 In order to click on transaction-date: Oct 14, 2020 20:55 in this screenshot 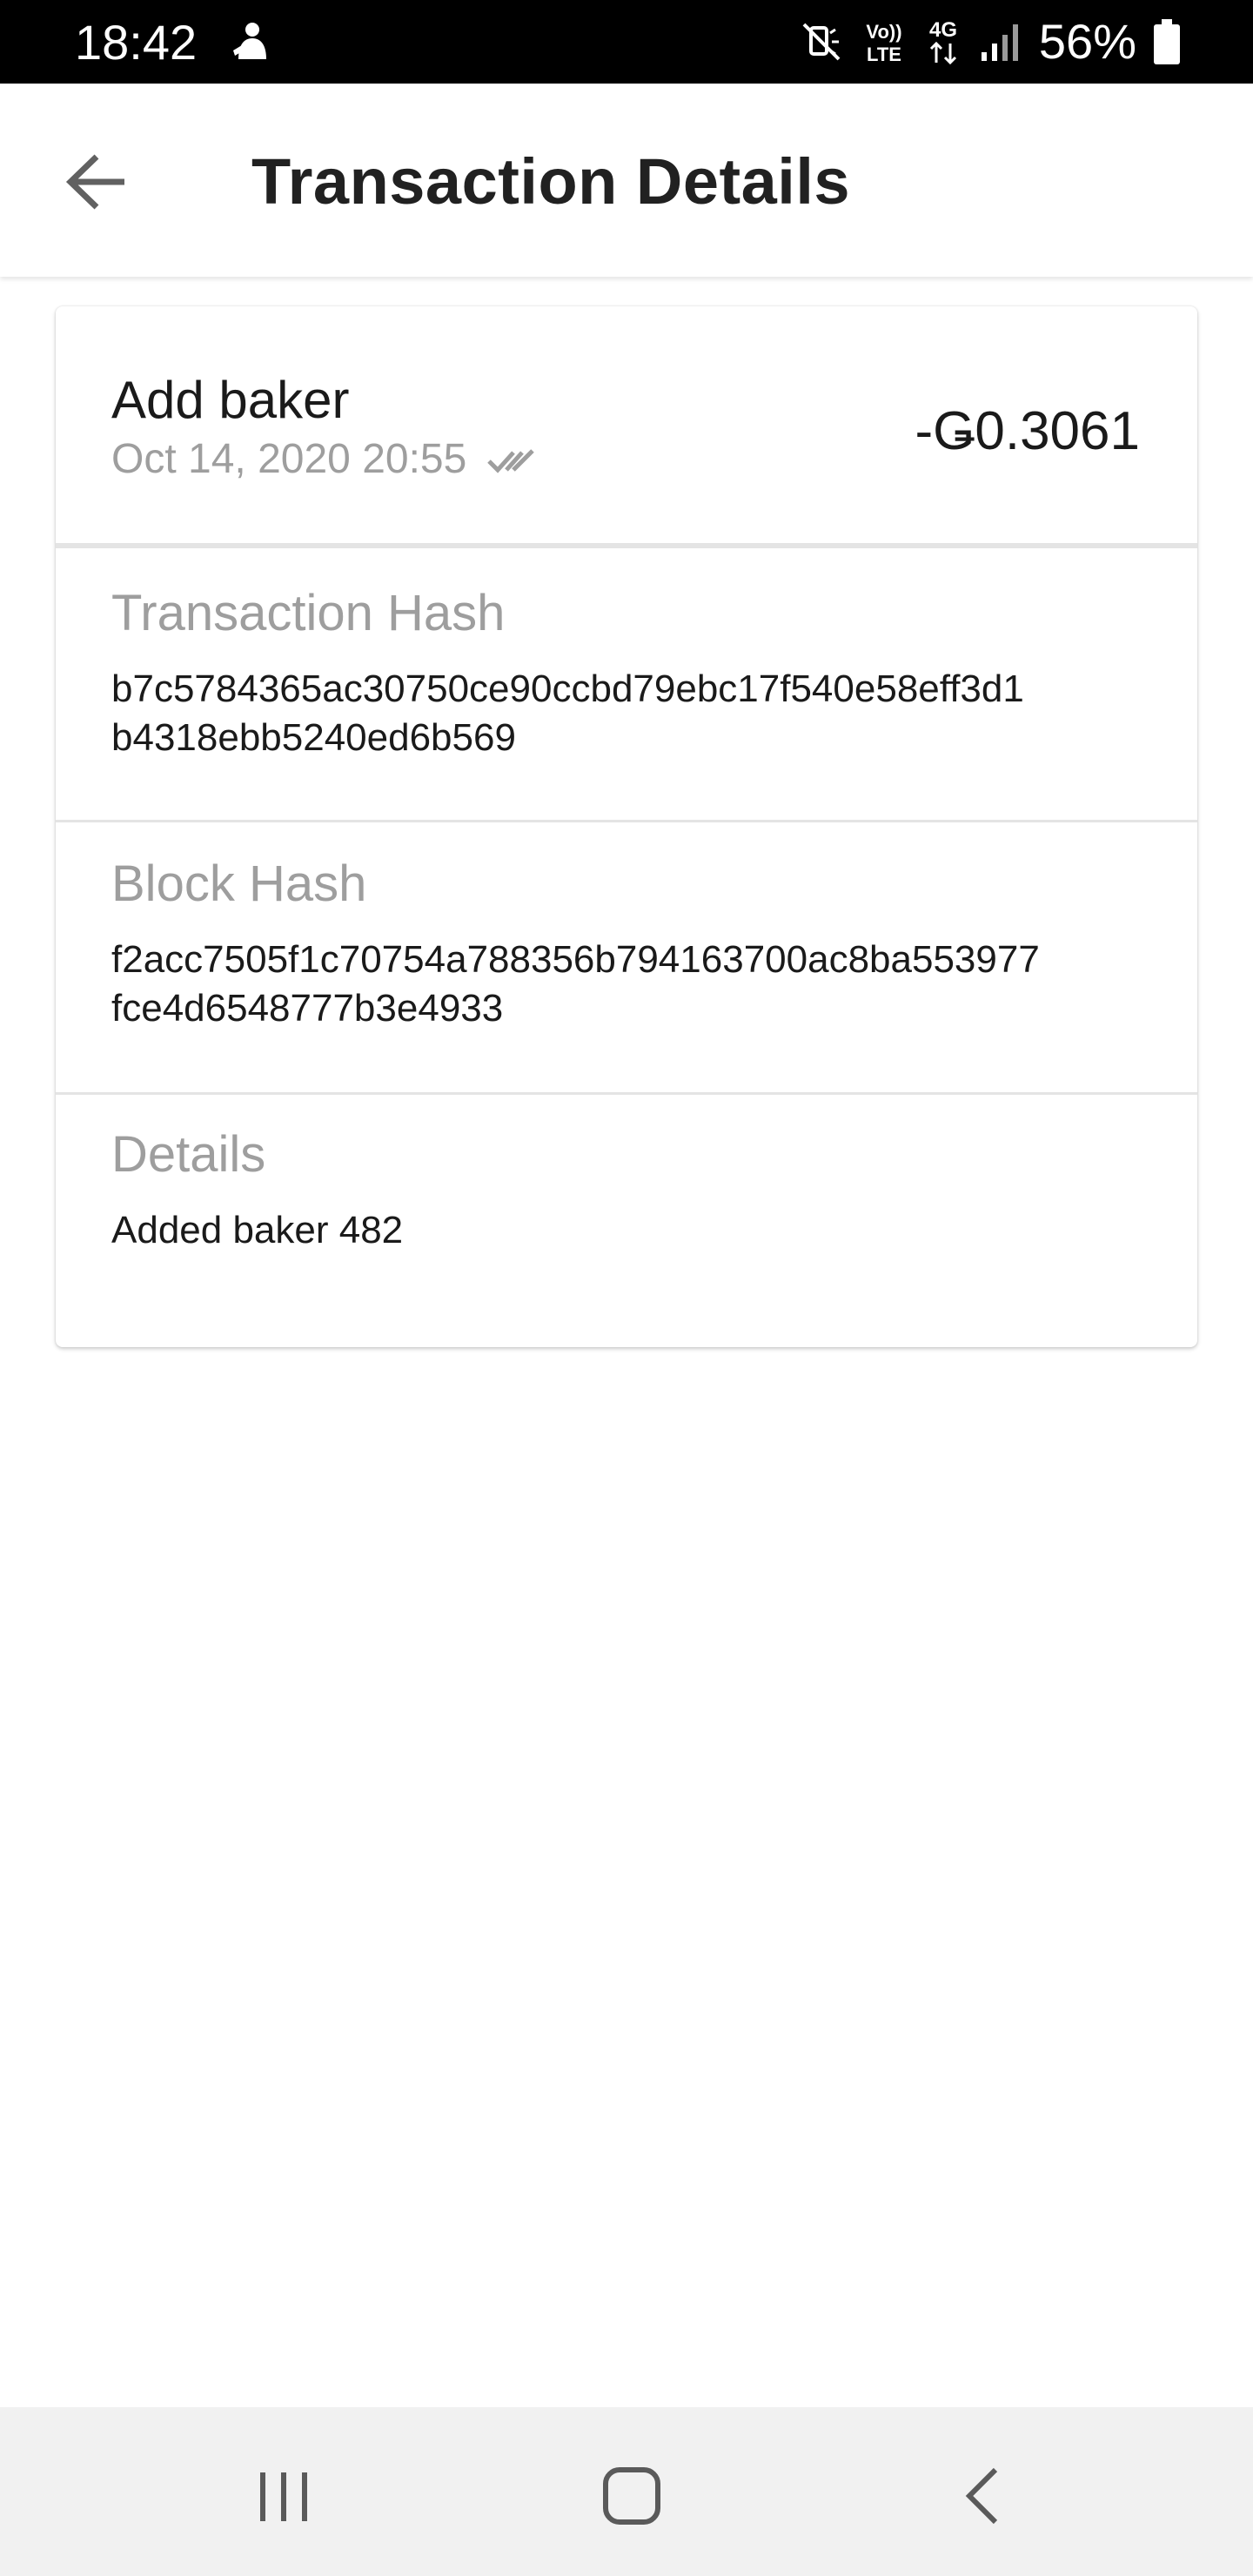, I will do `click(289, 459)`.